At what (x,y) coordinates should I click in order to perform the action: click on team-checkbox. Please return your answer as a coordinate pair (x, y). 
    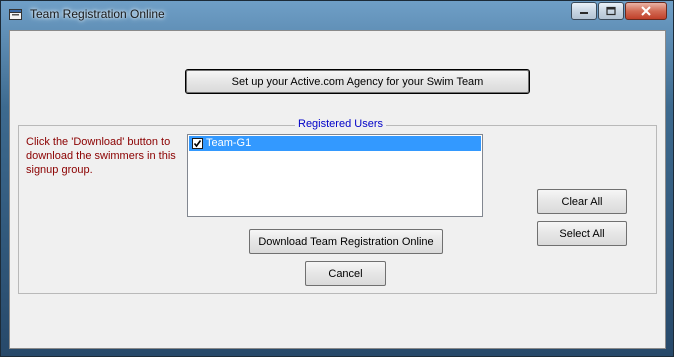
    Looking at the image, I should click on (197, 143).